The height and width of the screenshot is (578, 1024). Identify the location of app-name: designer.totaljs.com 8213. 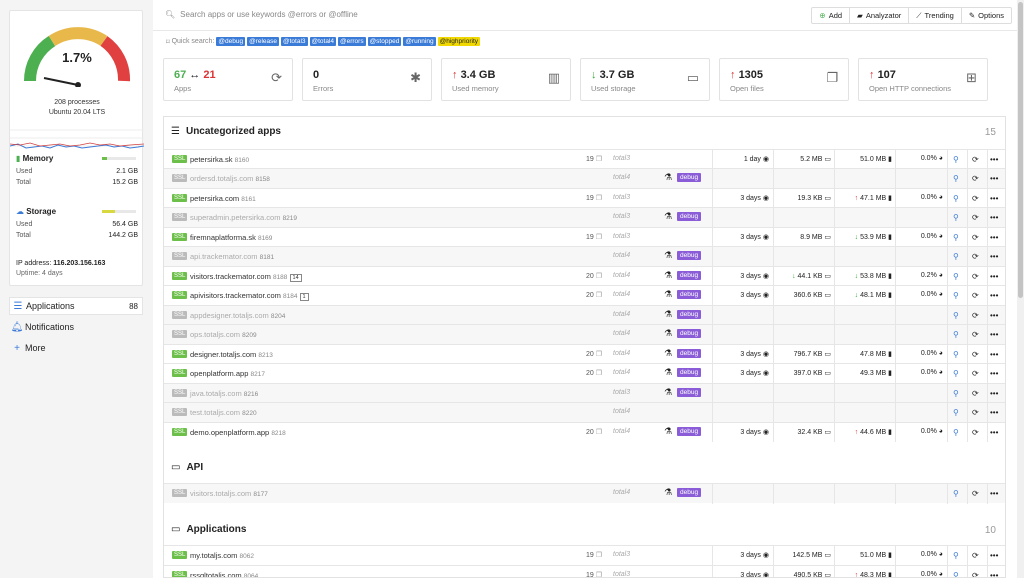
(231, 354).